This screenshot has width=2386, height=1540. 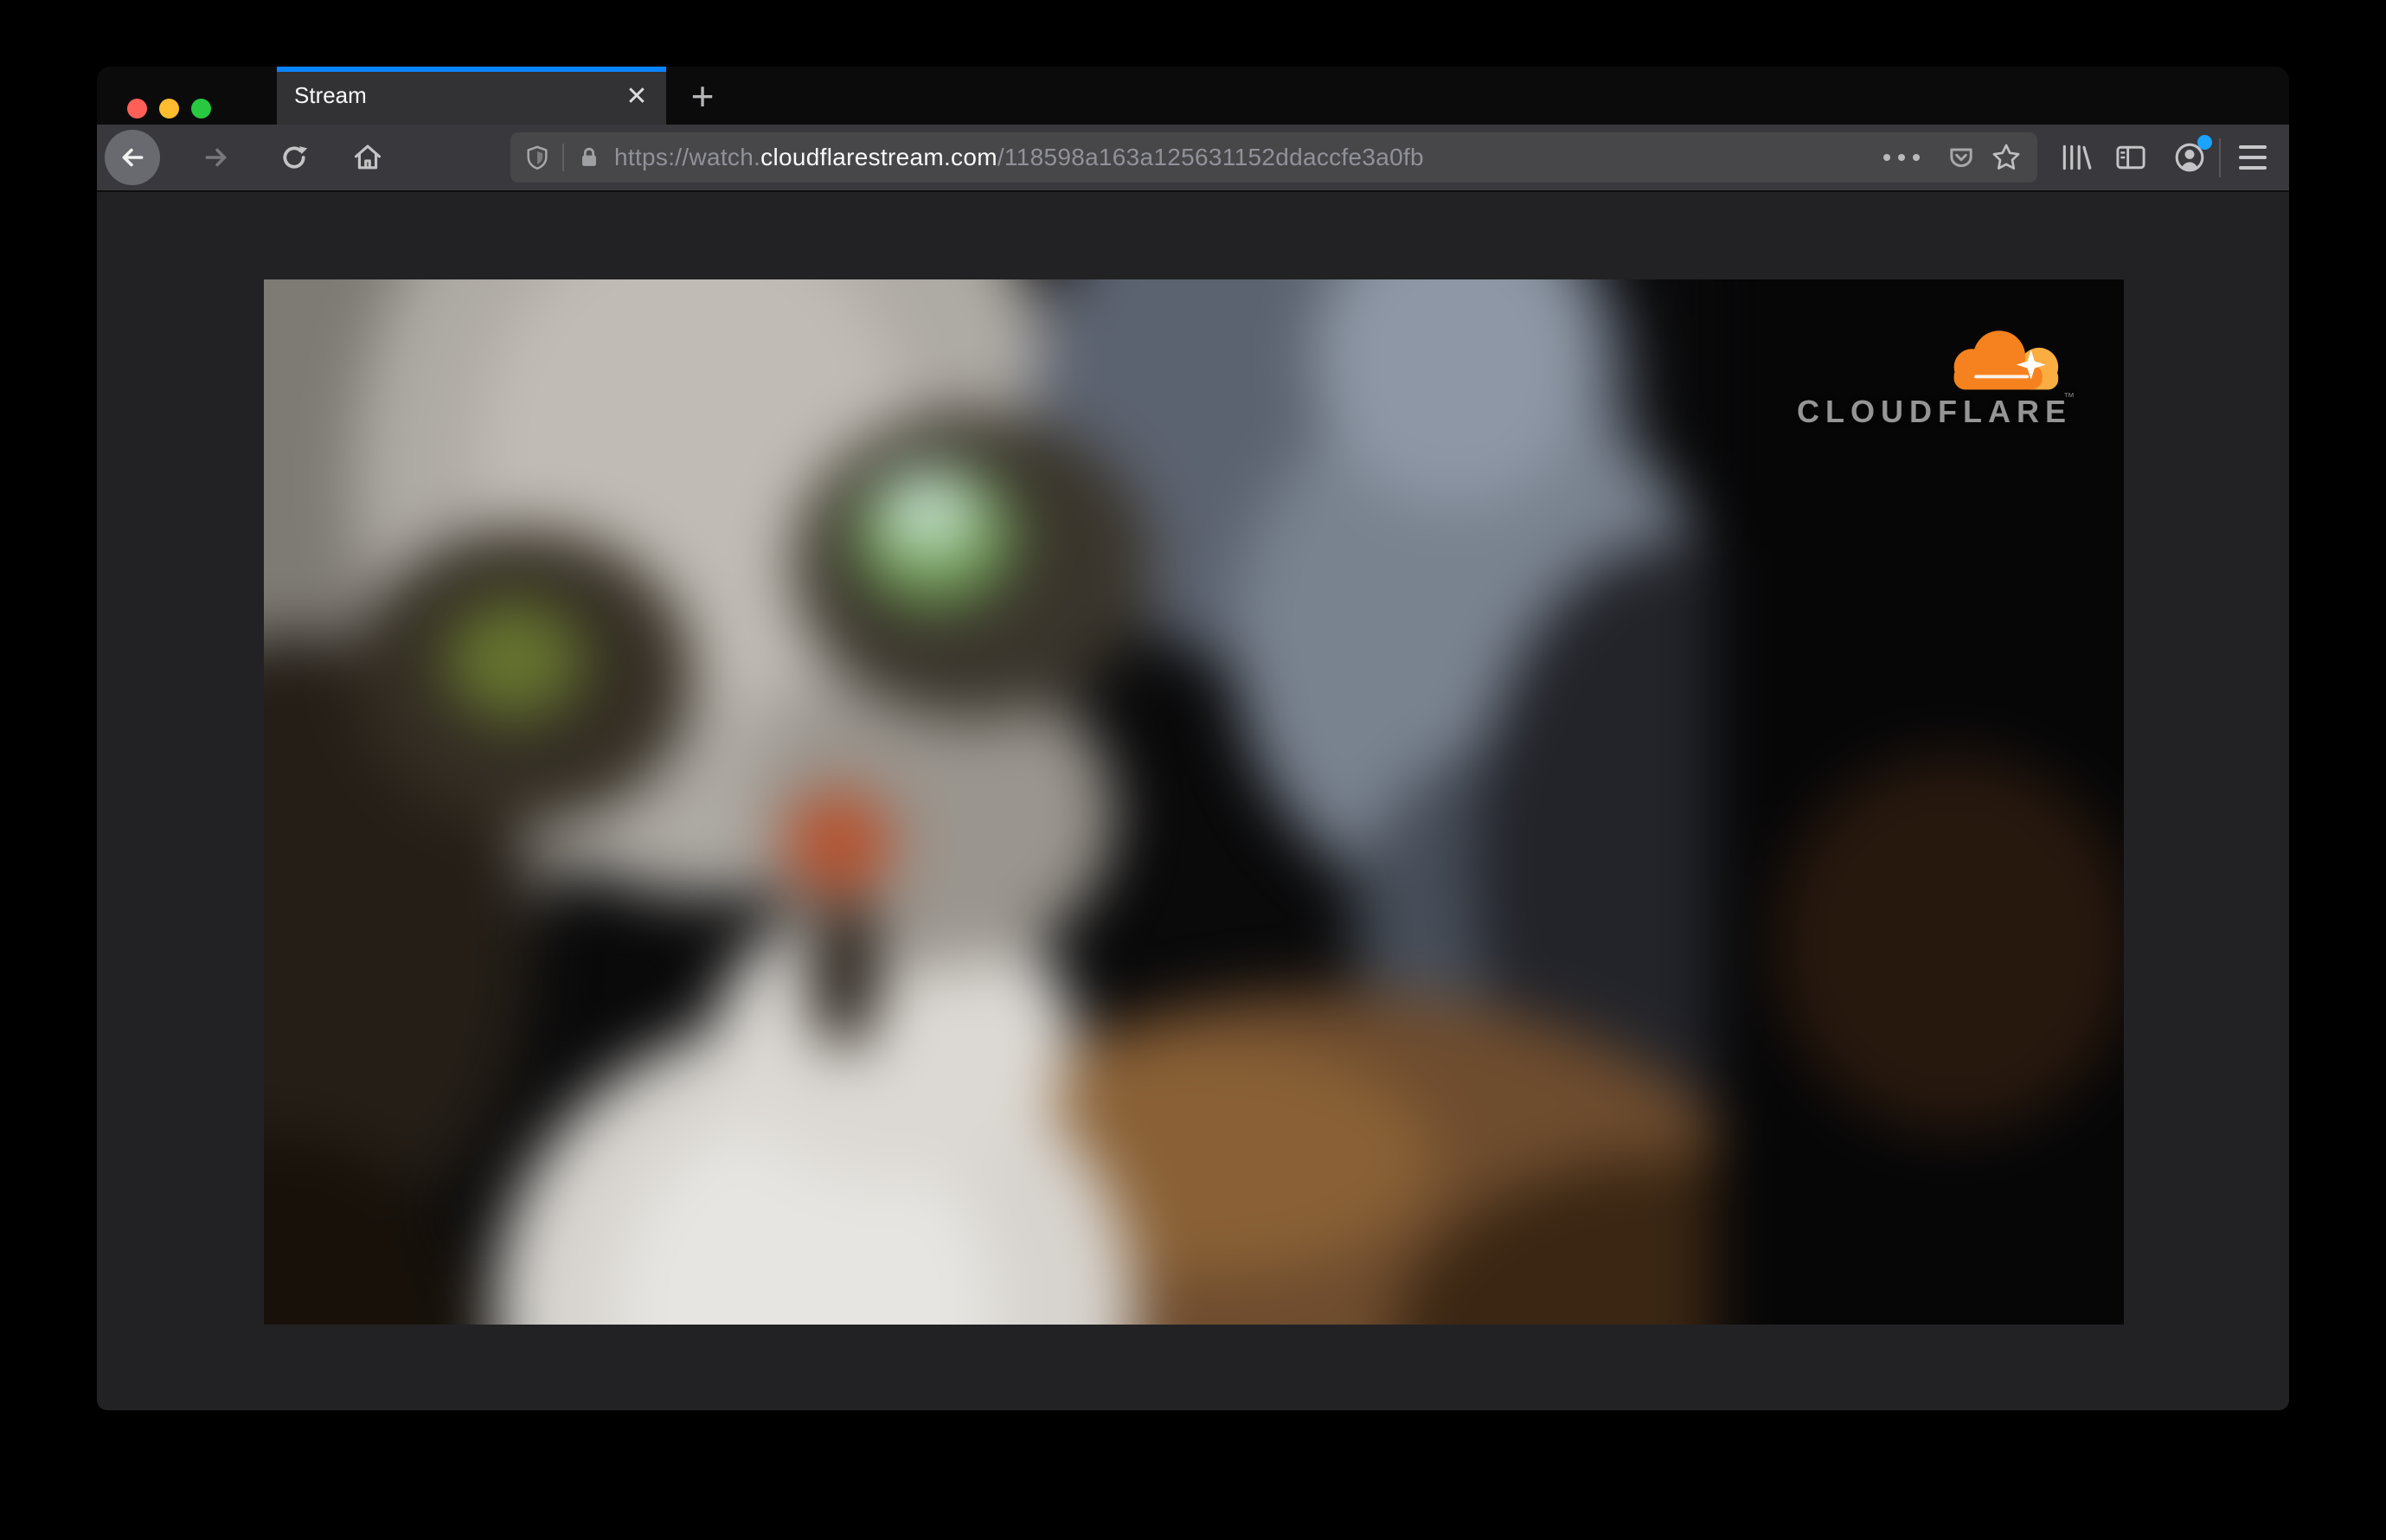 What do you see at coordinates (2072, 396) in the screenshot?
I see `cloudflare-trademark: ™` at bounding box center [2072, 396].